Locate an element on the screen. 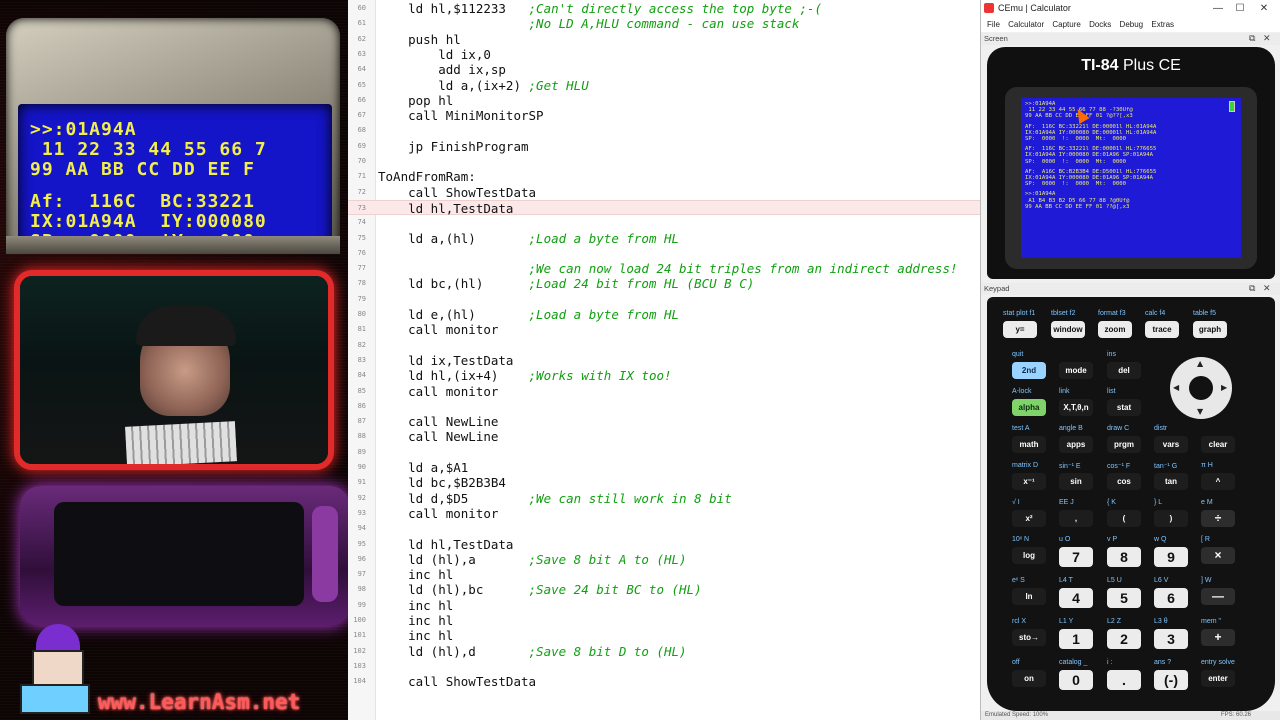 The image size is (1280, 720). calculator-key: 6 is located at coordinates (1171, 598).